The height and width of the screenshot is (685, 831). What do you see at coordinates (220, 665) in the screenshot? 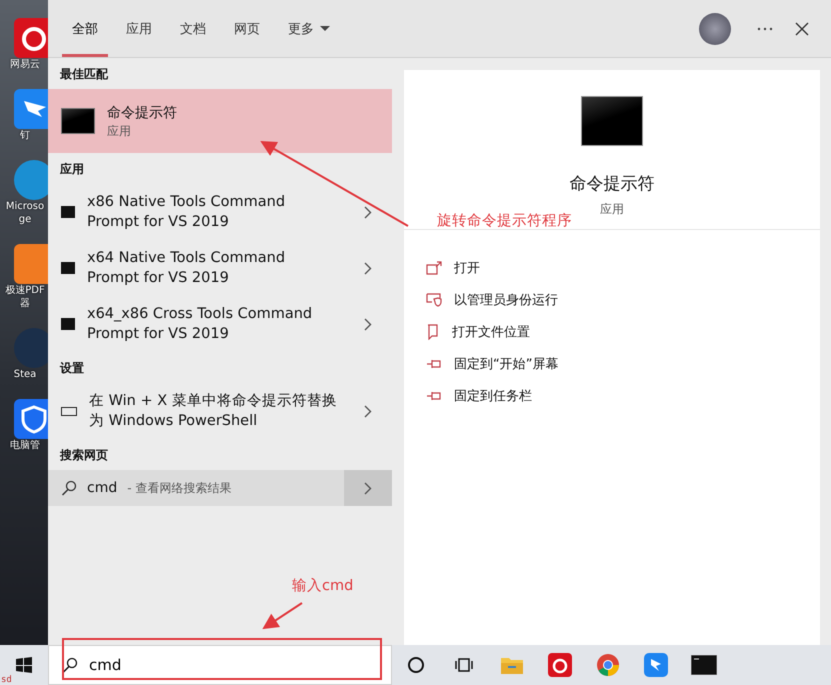
I see `search-field: cmd` at bounding box center [220, 665].